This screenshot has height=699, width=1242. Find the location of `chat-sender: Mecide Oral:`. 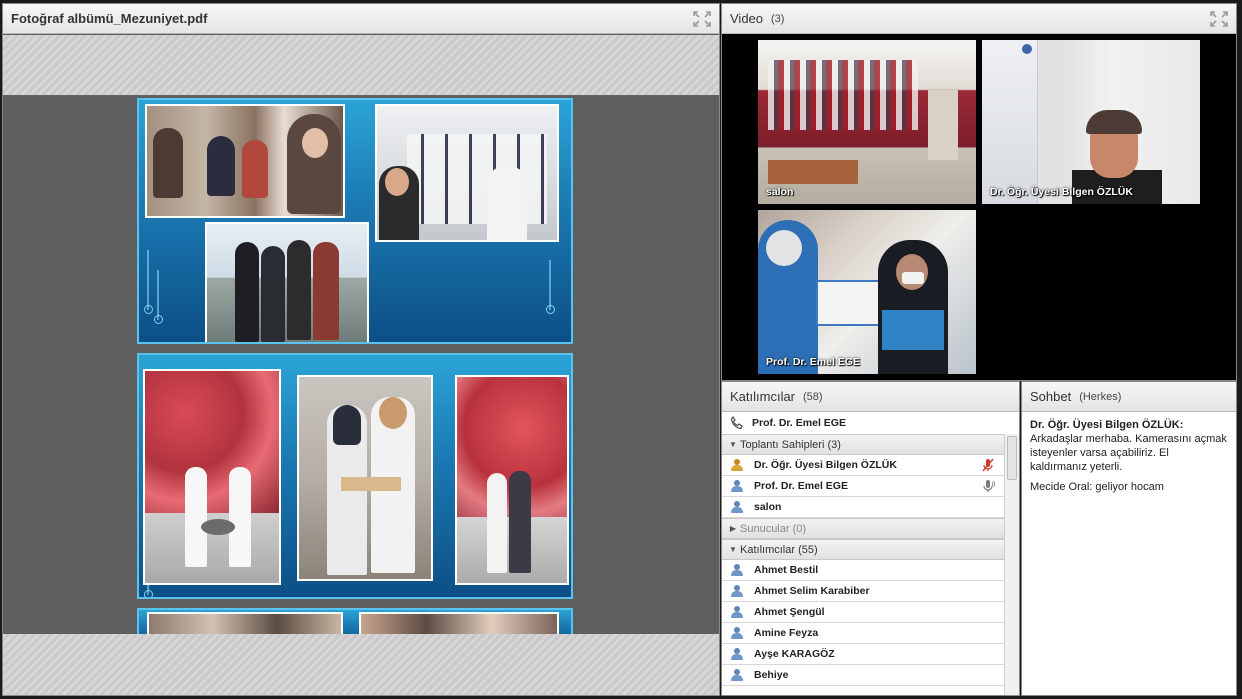

chat-sender: Mecide Oral: is located at coordinates (1061, 487).